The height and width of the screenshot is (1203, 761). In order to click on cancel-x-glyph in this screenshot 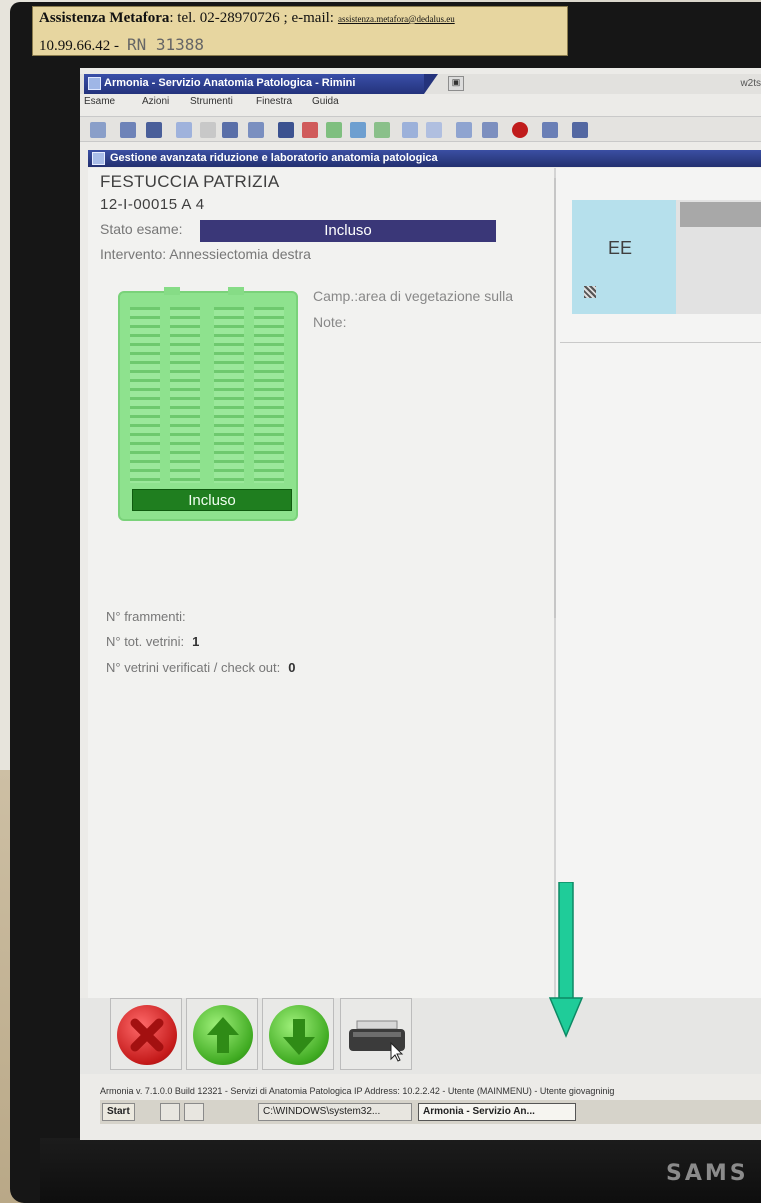, I will do `click(147, 1035)`.